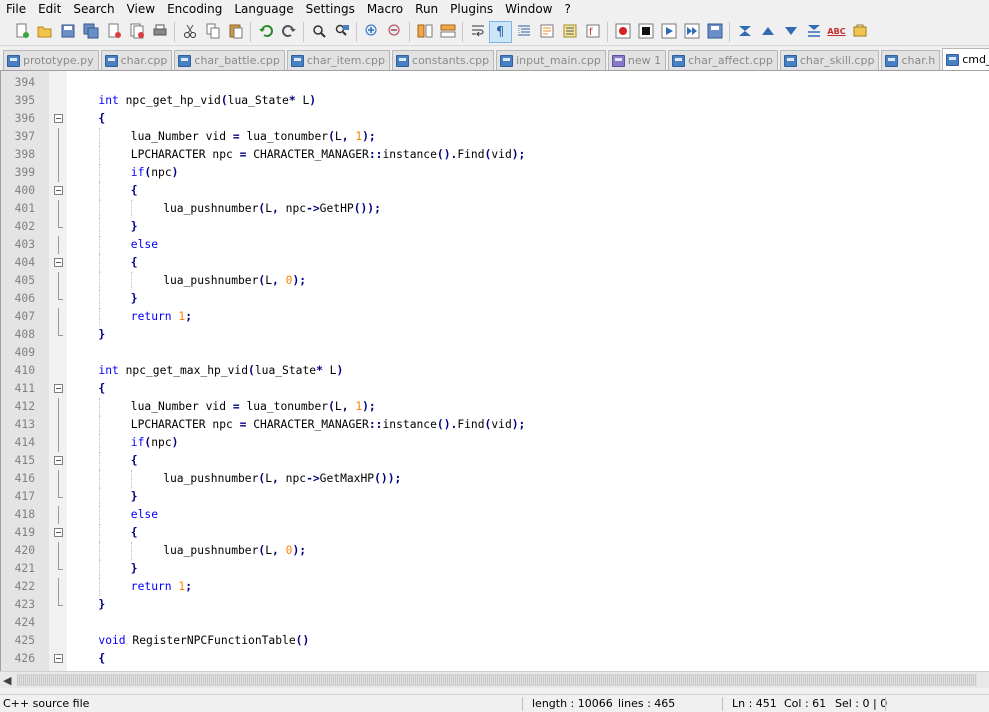 The image size is (989, 712). I want to click on code-line: 420 lua_pushnumber(L, 0);, so click(495, 551).